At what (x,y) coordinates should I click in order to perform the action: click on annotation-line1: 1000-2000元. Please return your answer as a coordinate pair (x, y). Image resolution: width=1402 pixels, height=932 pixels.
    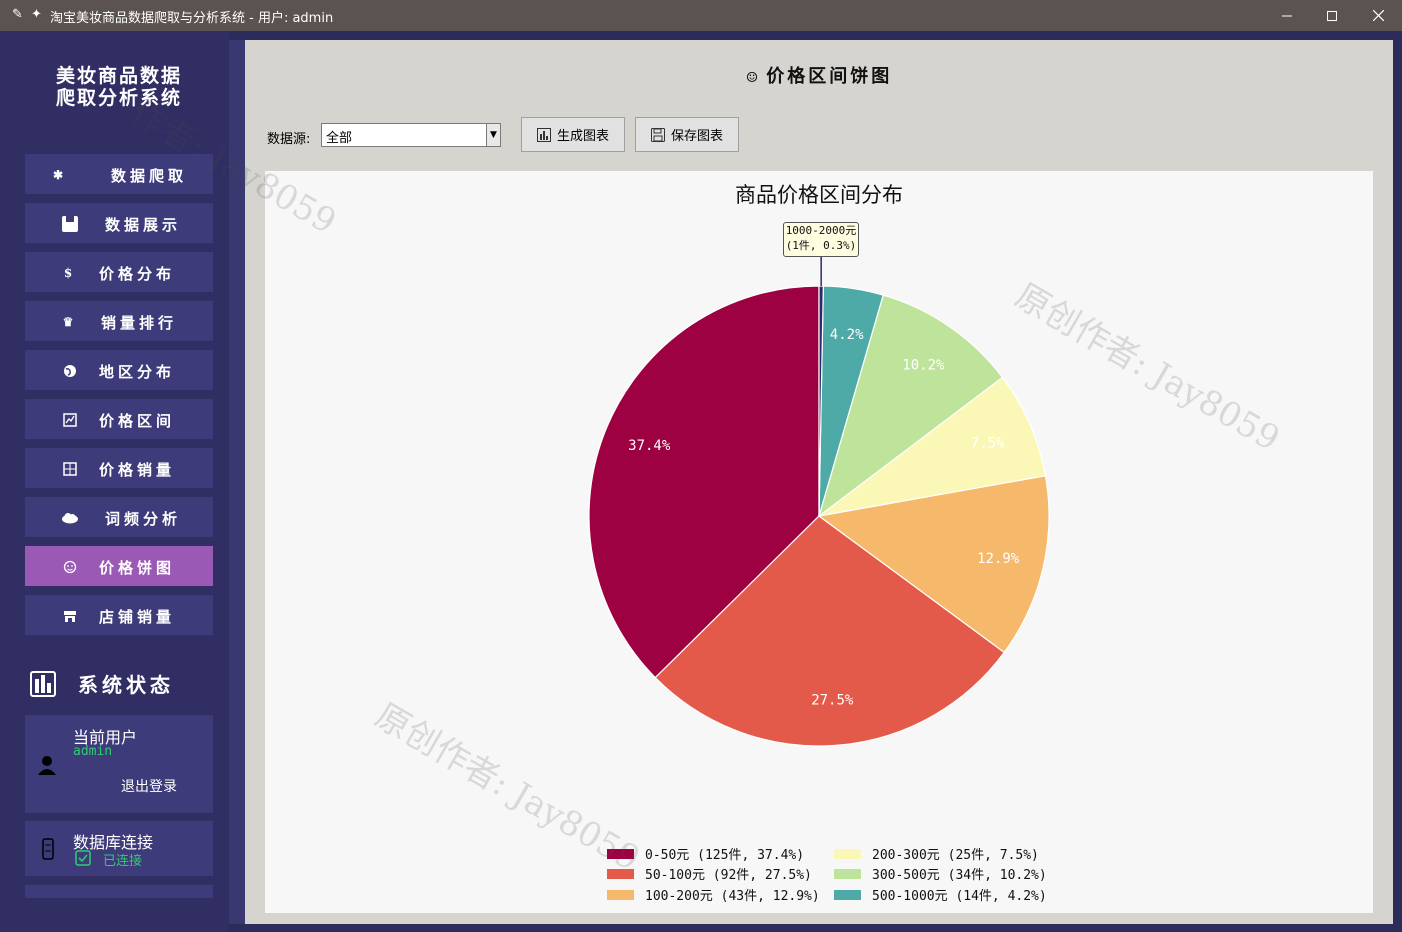
    Looking at the image, I should click on (821, 230).